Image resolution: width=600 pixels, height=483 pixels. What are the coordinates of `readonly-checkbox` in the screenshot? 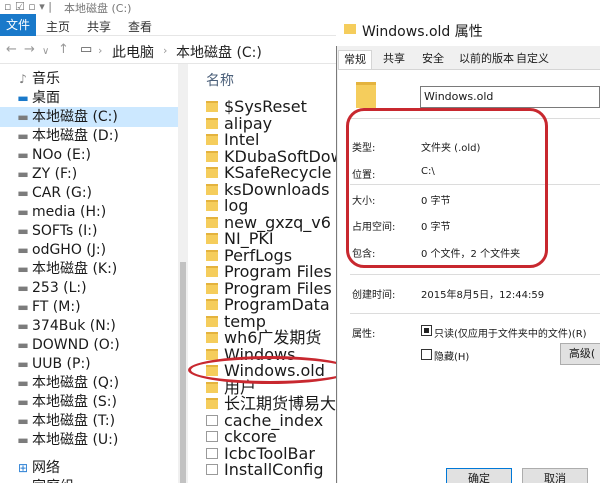 It's located at (426, 330).